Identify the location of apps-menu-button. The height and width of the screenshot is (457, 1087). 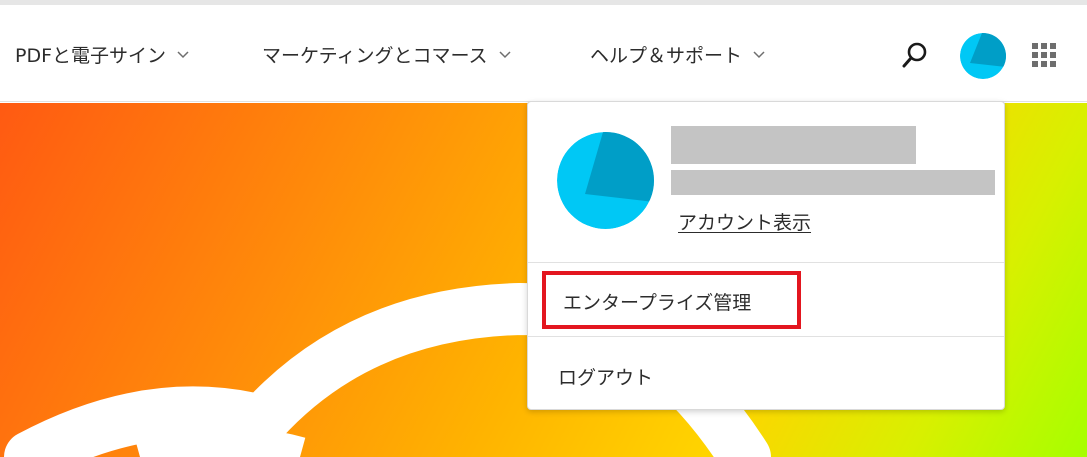
(1046, 57).